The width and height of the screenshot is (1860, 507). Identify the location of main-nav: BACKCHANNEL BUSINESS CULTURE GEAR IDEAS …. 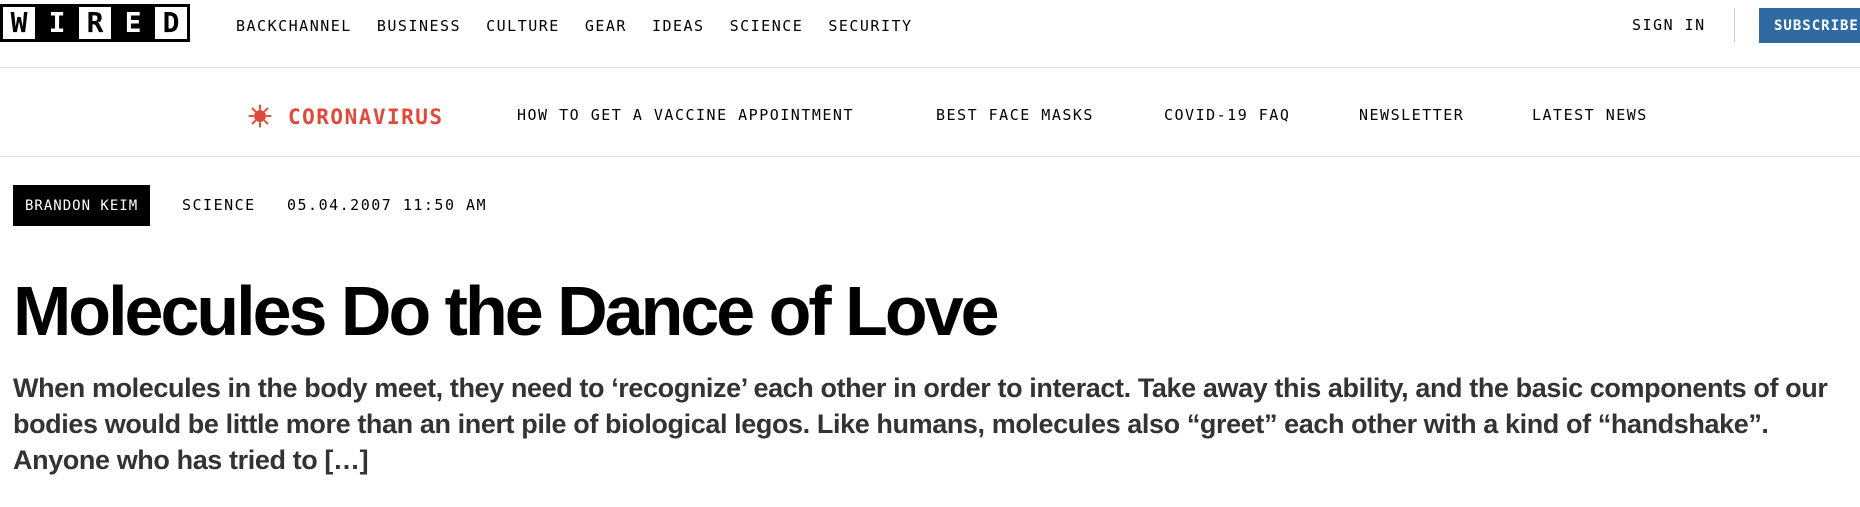
(587, 26).